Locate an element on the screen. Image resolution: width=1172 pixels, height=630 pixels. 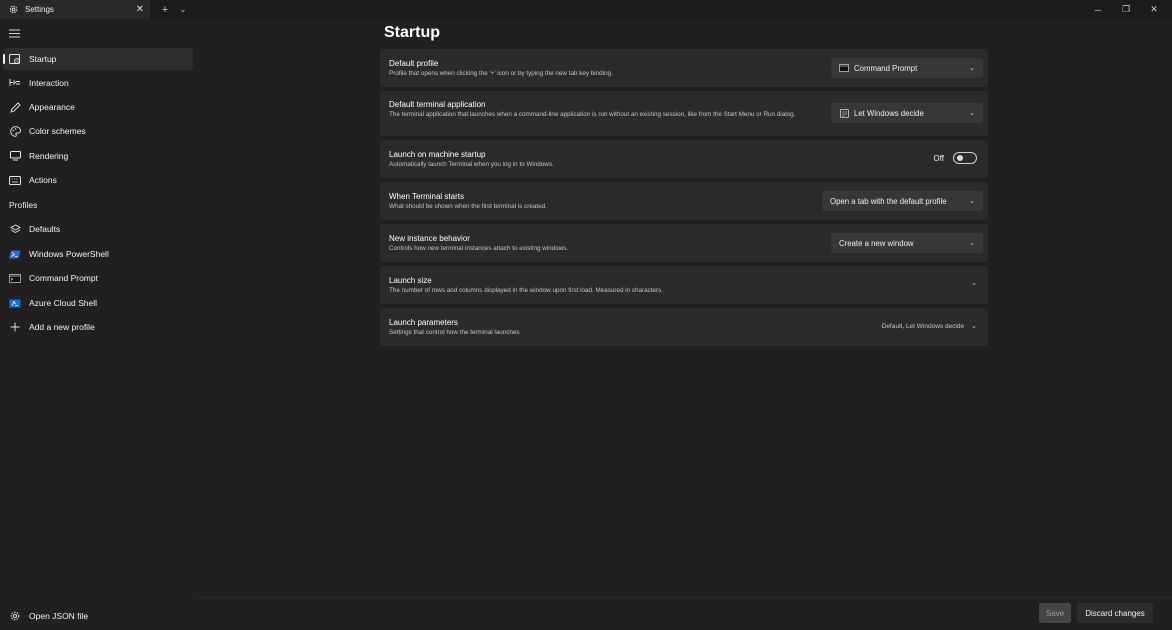
sidebar-item-label: Defaults is located at coordinates (45, 229).